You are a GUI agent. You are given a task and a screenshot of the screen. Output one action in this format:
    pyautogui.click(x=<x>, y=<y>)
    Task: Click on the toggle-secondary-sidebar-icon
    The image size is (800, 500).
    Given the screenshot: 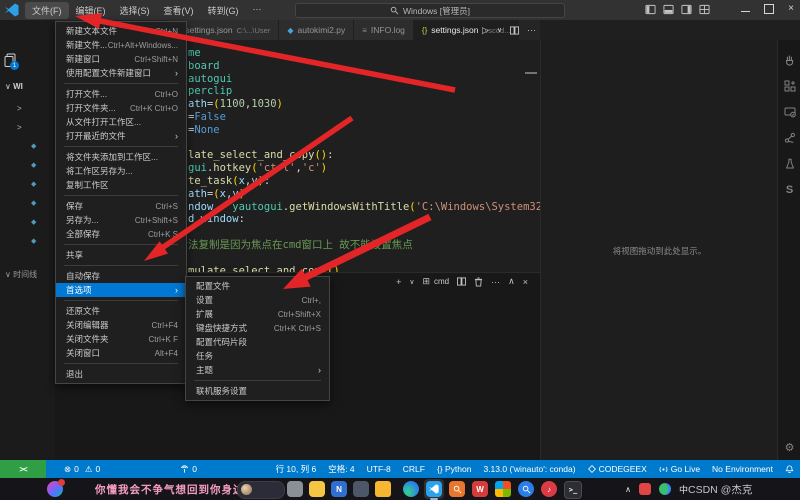 What is the action you would take?
    pyautogui.click(x=686, y=9)
    